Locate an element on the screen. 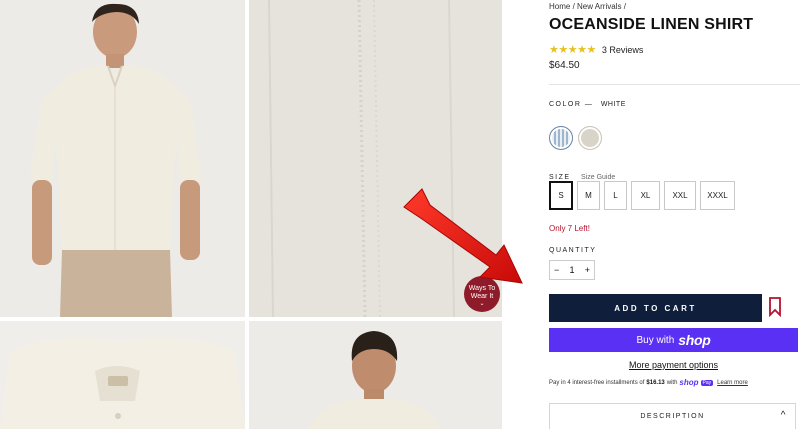 Image resolution: width=800 pixels, height=429 pixels. breadcrumb: Home / New Arrivals / is located at coordinates (587, 6).